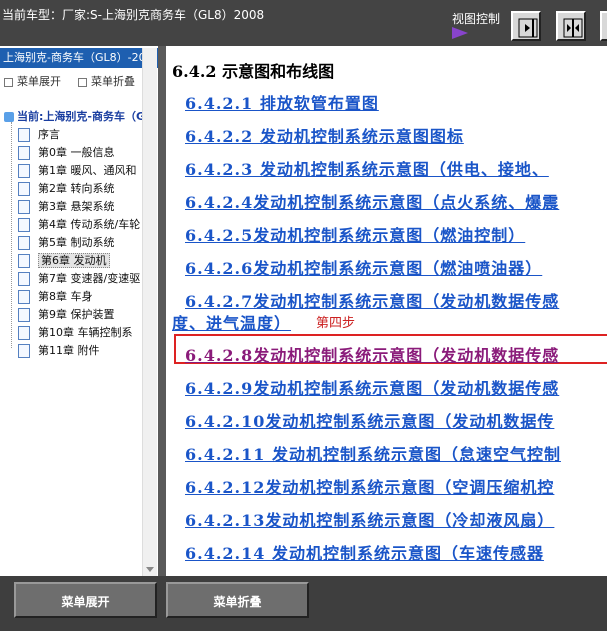  I want to click on tree-item: 第4章 传动系统/车轮, so click(79, 225).